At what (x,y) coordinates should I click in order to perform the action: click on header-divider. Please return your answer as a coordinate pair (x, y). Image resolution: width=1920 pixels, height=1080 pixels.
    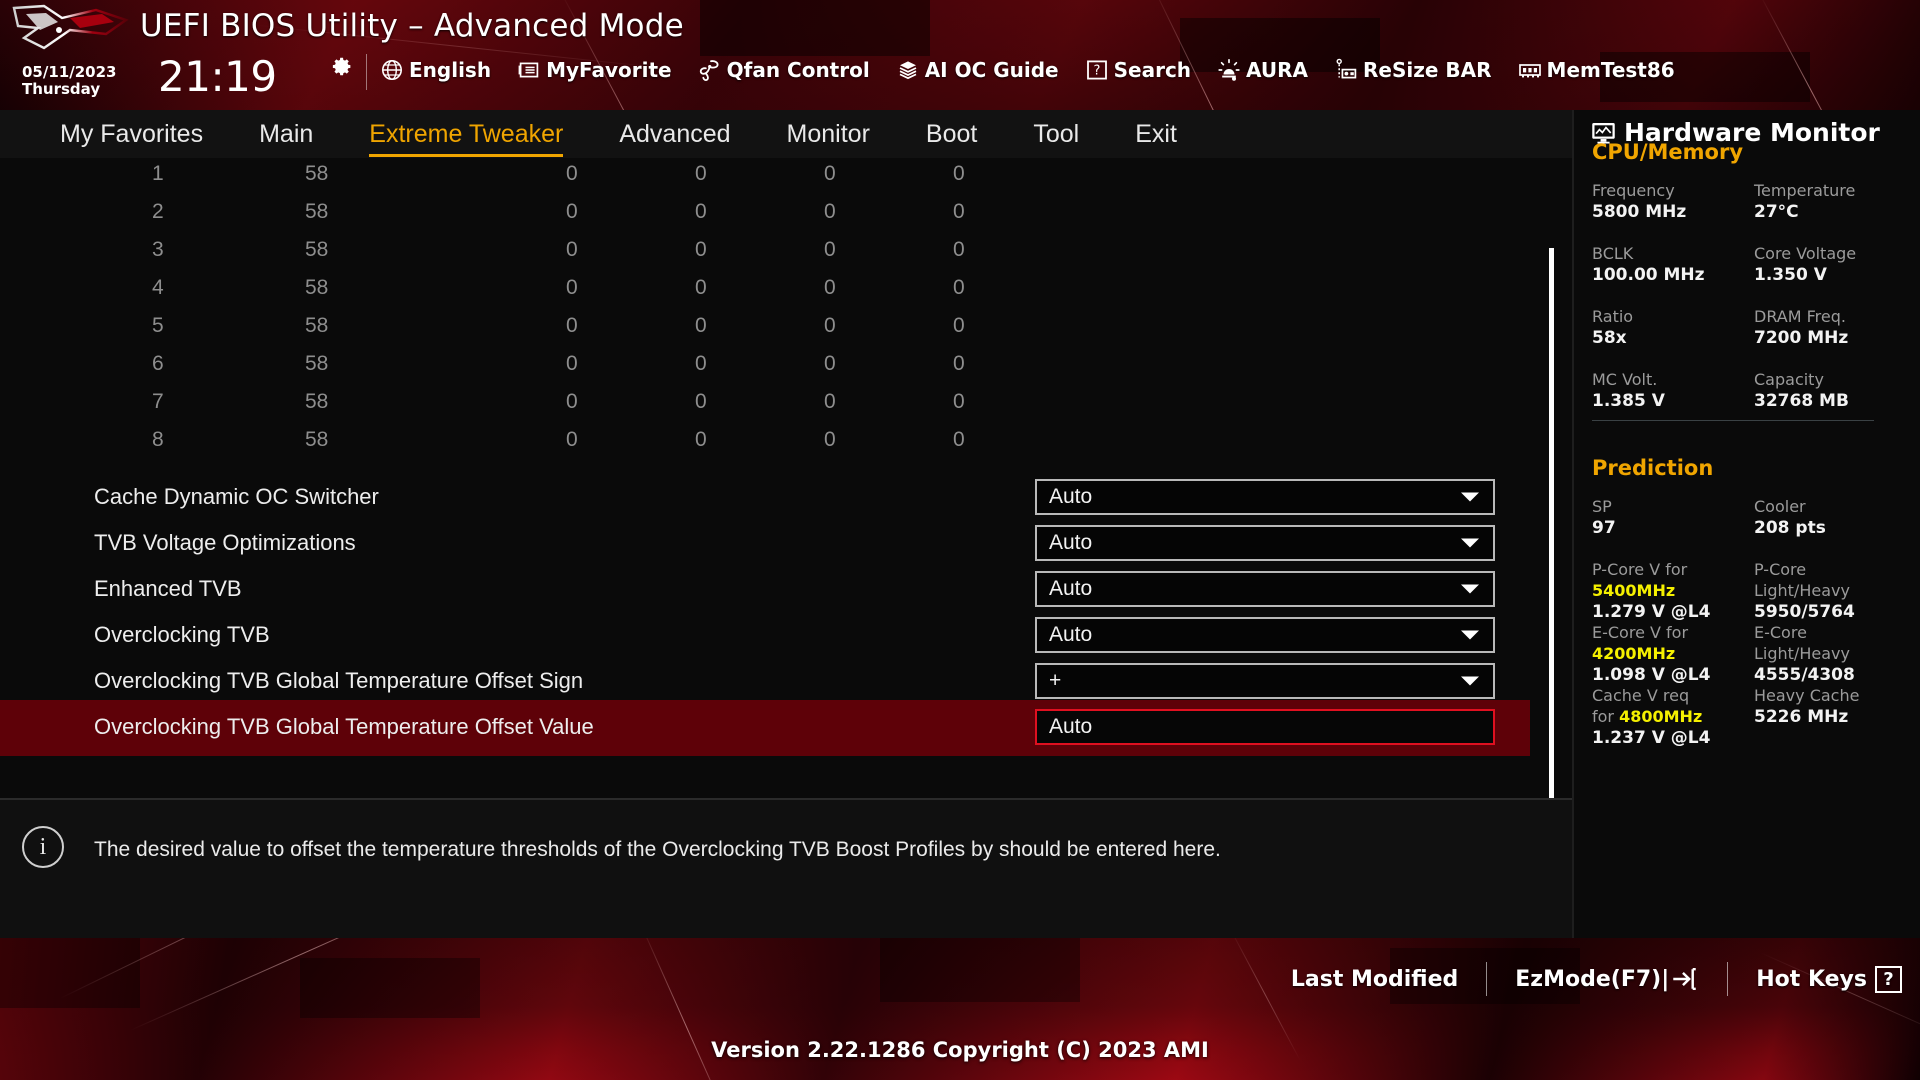
    Looking at the image, I should click on (366, 72).